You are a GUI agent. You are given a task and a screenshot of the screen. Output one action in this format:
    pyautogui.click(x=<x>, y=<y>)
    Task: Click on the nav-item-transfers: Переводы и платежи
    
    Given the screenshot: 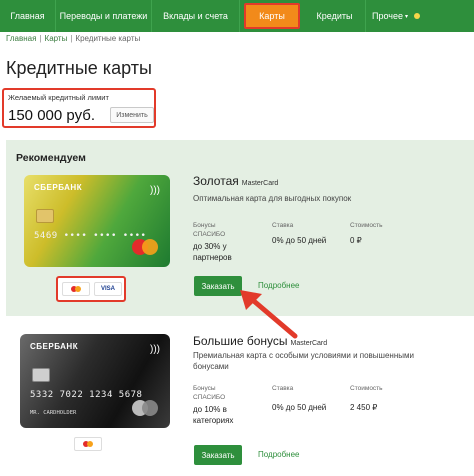 What is the action you would take?
    pyautogui.click(x=104, y=16)
    